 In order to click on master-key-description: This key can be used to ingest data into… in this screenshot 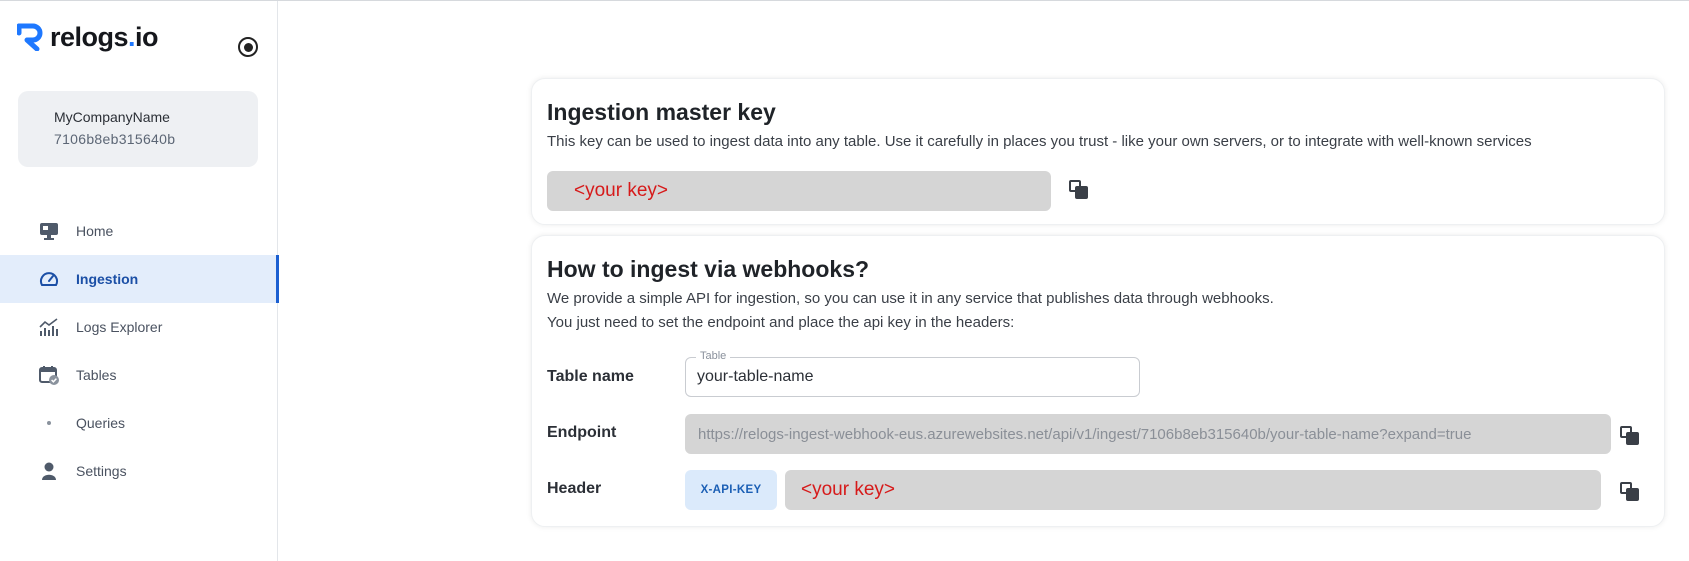, I will do `click(1039, 141)`.